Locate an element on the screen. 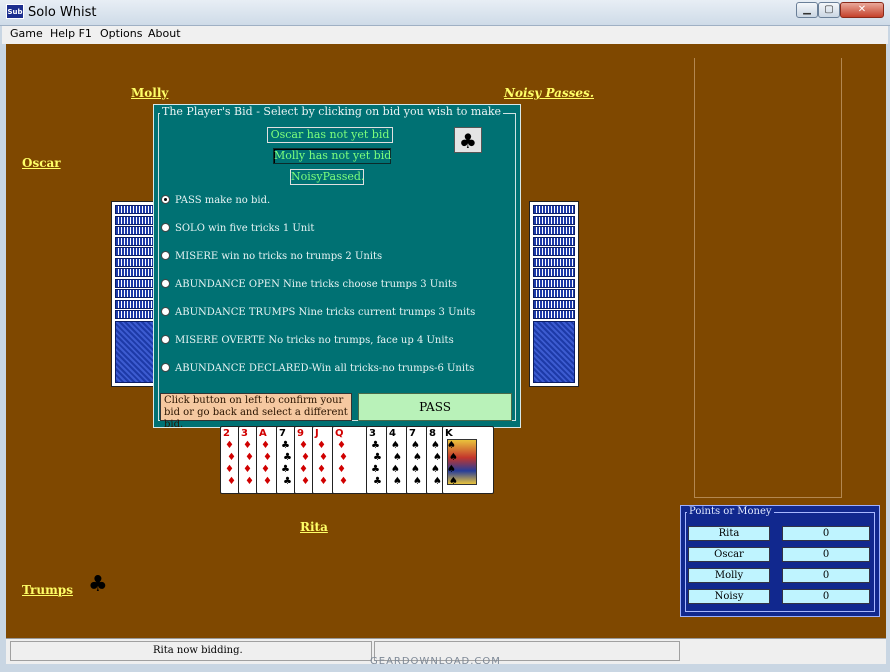 The width and height of the screenshot is (890, 672). bid-option-0: PASS make no bid. is located at coordinates (215, 200).